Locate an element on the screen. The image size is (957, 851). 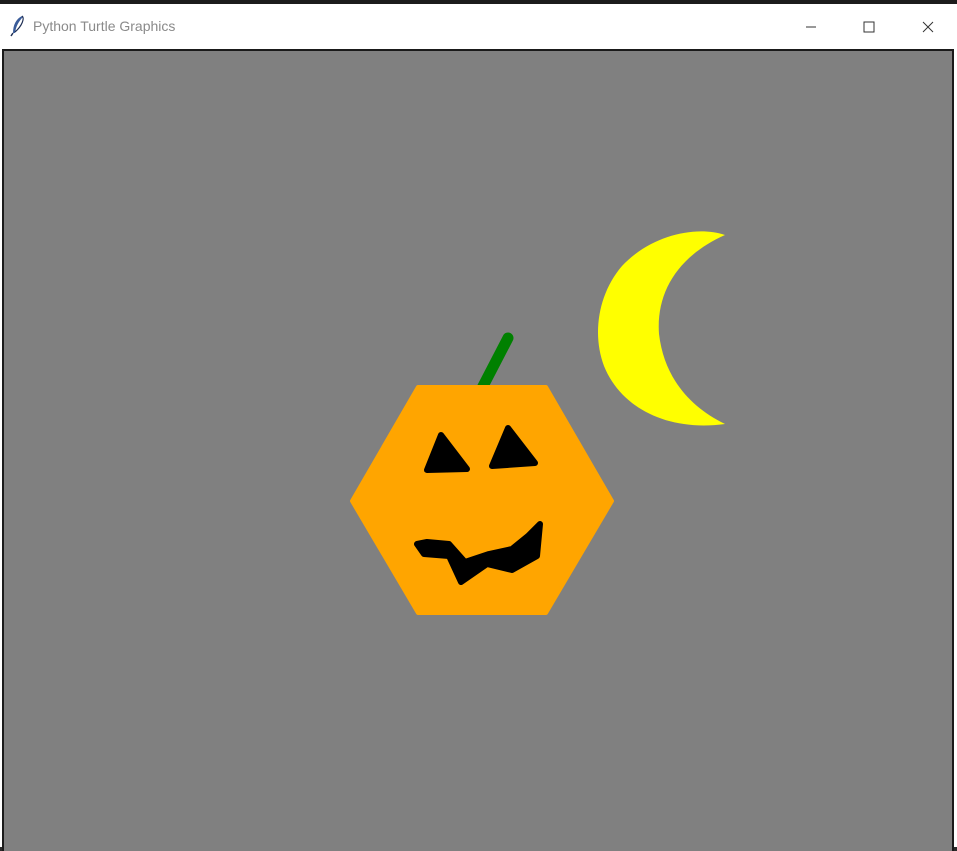
title-bar: Python Turtle Graphics is located at coordinates (478, 27).